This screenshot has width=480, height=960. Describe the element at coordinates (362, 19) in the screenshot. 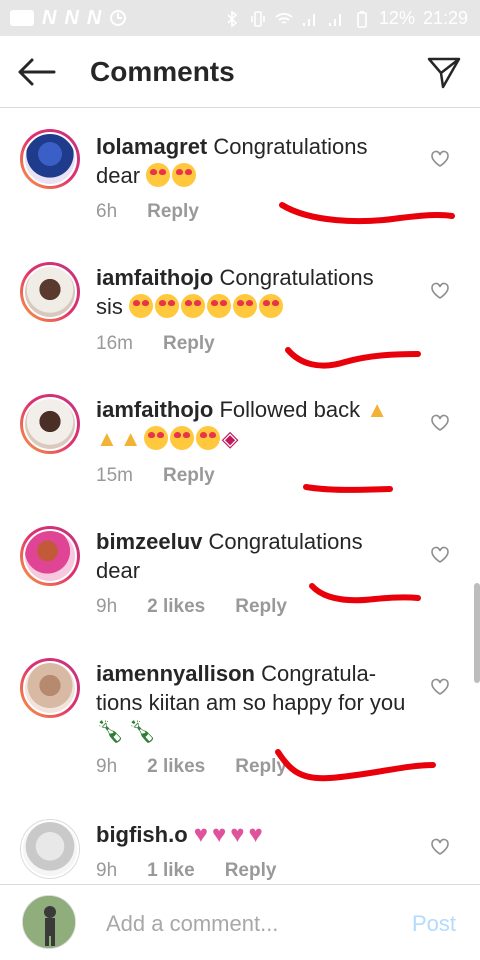

I see `battery-icon` at that location.